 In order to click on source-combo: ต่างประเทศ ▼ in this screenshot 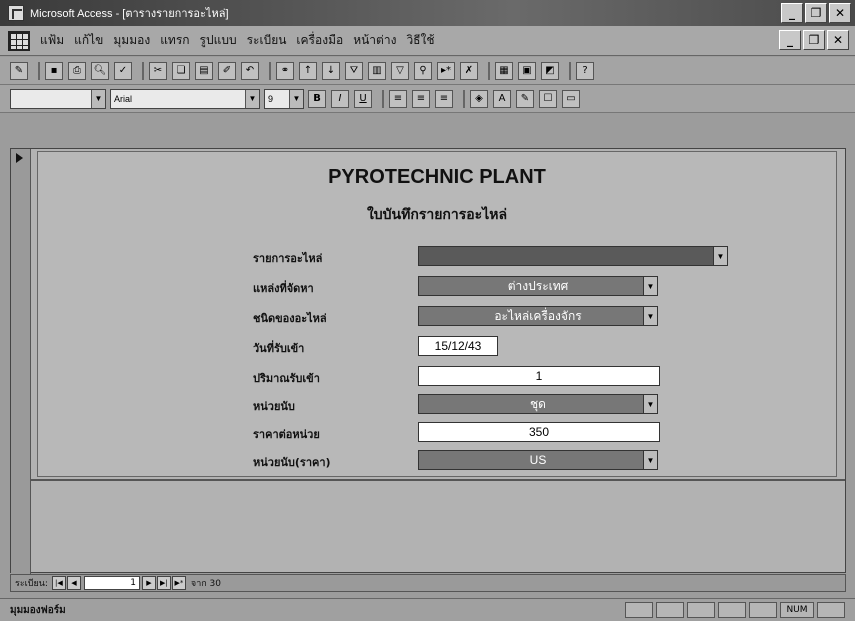, I will do `click(538, 286)`.